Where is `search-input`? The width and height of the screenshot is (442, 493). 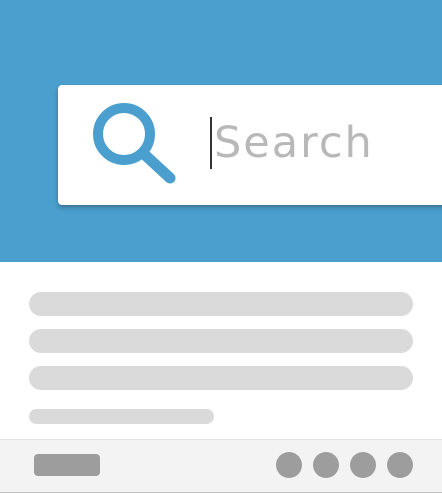
search-input is located at coordinates (324, 143).